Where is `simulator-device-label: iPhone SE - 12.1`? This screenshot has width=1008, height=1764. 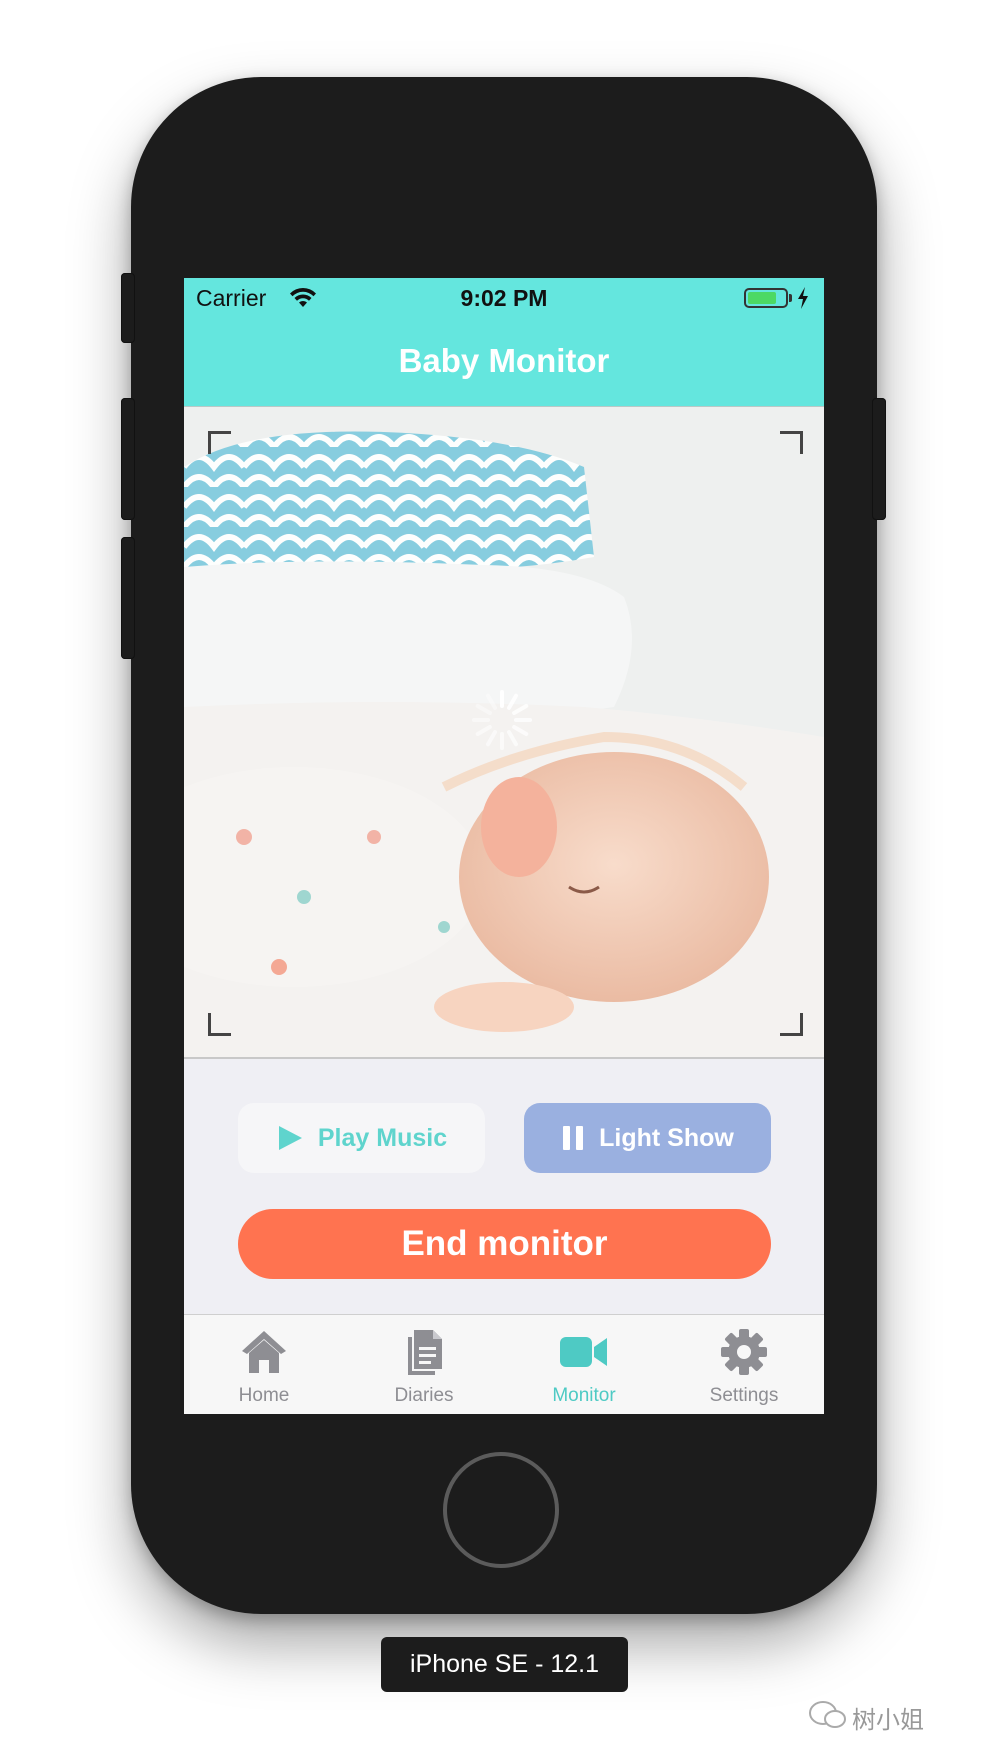
simulator-device-label: iPhone SE - 12.1 is located at coordinates (504, 1664).